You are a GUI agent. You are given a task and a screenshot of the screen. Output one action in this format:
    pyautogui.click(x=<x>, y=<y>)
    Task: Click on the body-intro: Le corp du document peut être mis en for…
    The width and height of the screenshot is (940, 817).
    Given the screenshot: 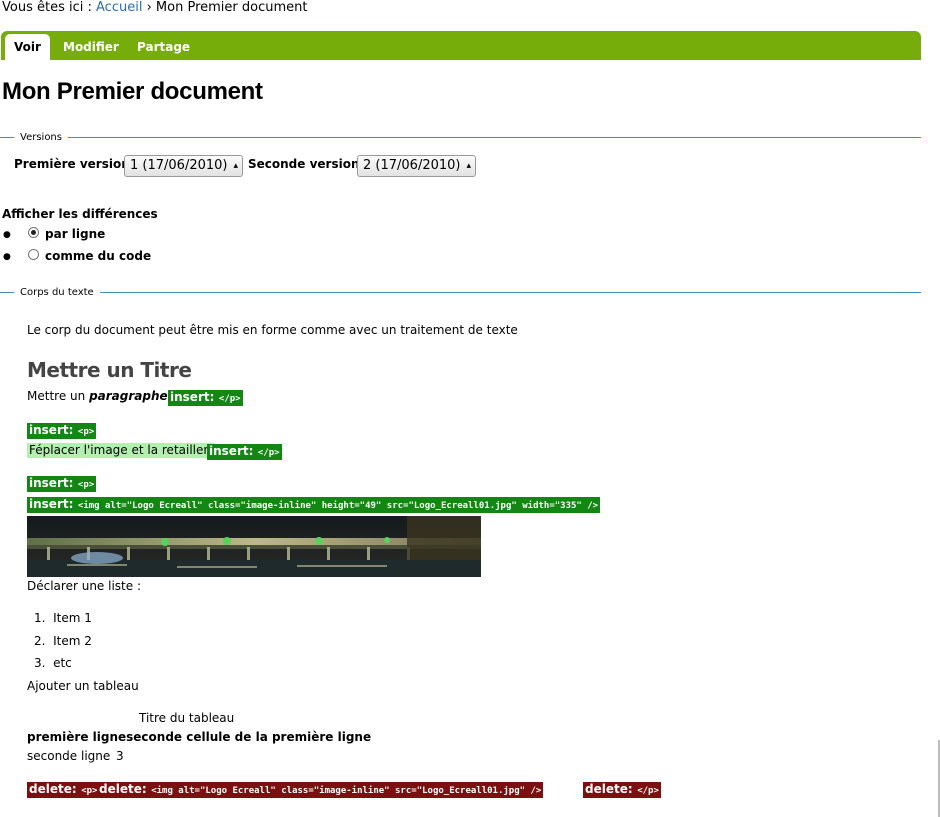 What is the action you would take?
    pyautogui.click(x=272, y=330)
    